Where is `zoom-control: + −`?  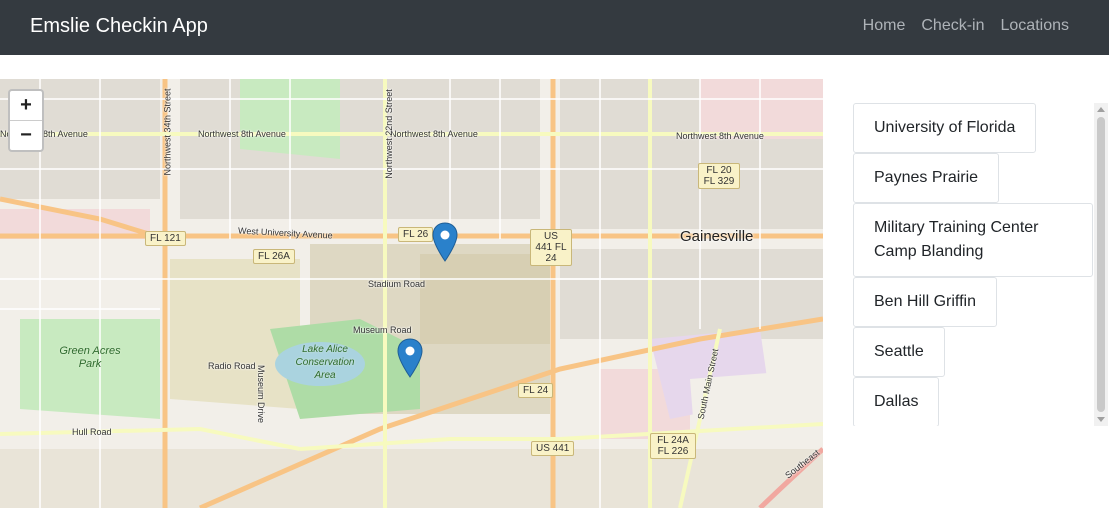
zoom-control: + − is located at coordinates (26, 120).